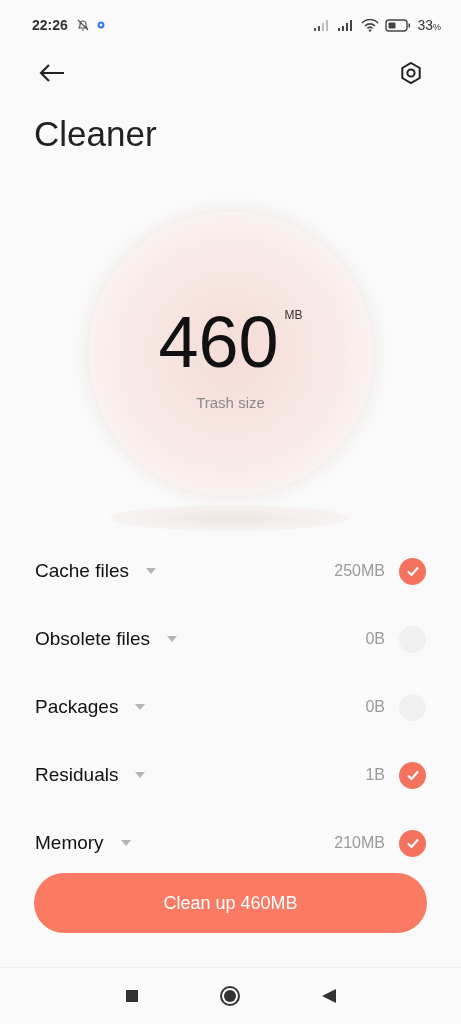 Image resolution: width=461 pixels, height=1024 pixels. What do you see at coordinates (82, 25) in the screenshot?
I see `bell-off-icon` at bounding box center [82, 25].